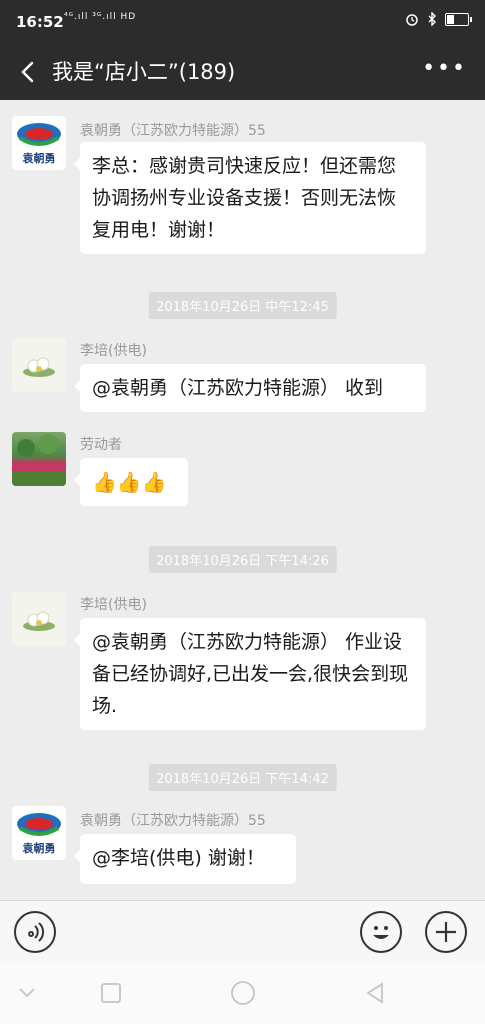 Image resolution: width=485 pixels, height=1024 pixels. I want to click on voice-icon, so click(35, 932).